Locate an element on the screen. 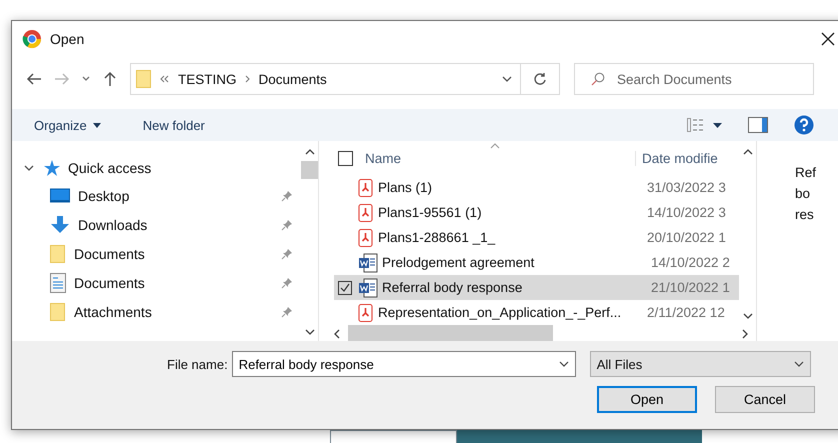 Image resolution: width=838 pixels, height=443 pixels. search-icon is located at coordinates (598, 79).